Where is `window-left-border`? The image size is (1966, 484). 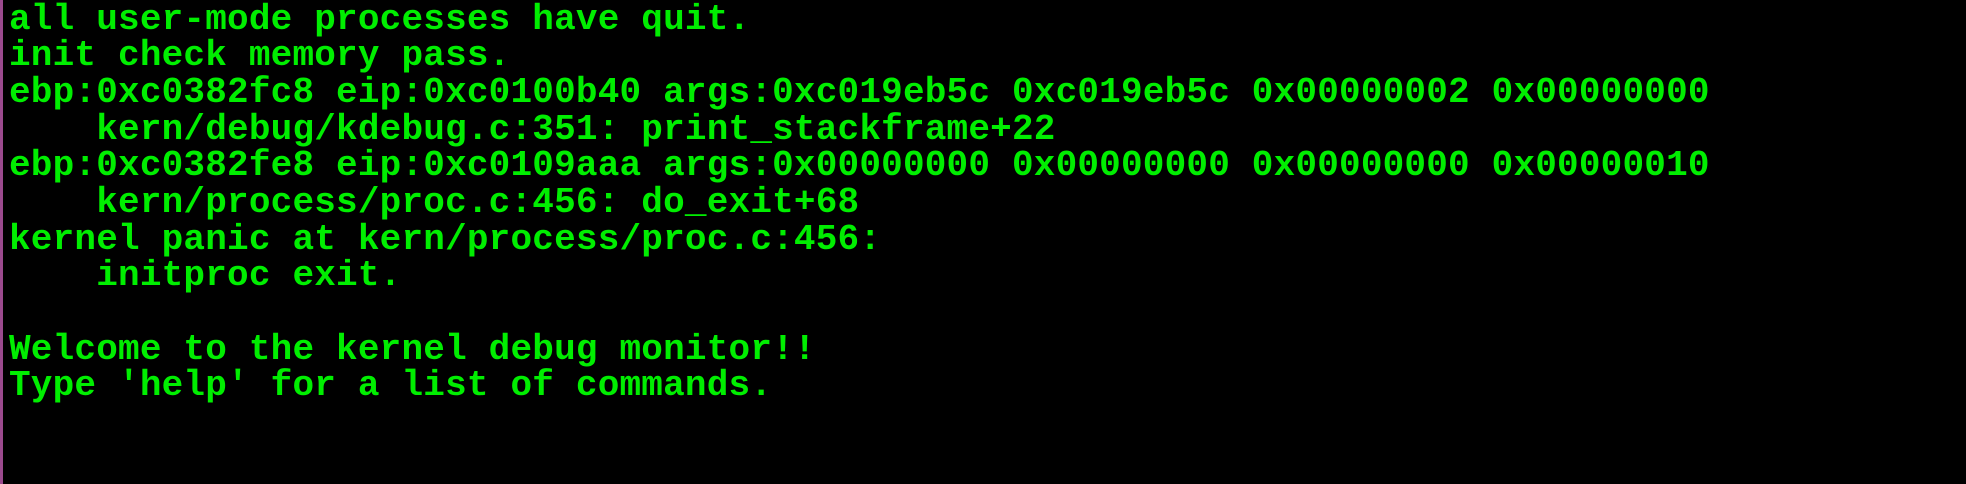
window-left-border is located at coordinates (1, 242).